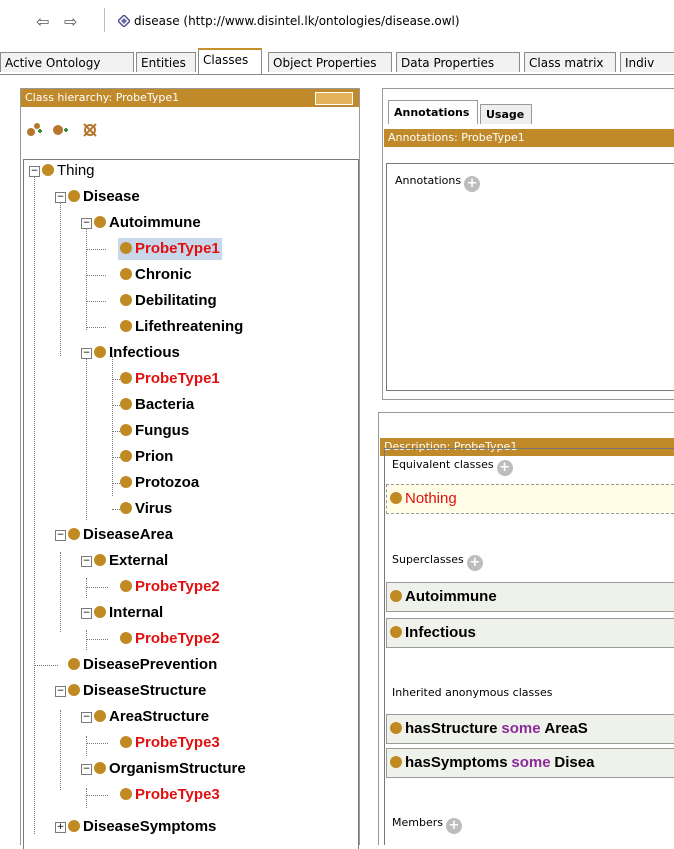 The width and height of the screenshot is (674, 849). Describe the element at coordinates (120, 535) in the screenshot. I see `tree-node-diseasearea: DiseaseArea` at that location.